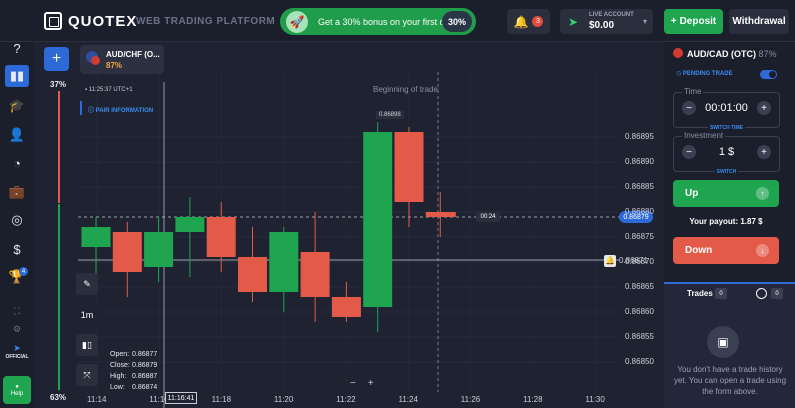  What do you see at coordinates (726, 153) in the screenshot?
I see `investment-field: Investment − 1 $ + SWITCH` at bounding box center [726, 153].